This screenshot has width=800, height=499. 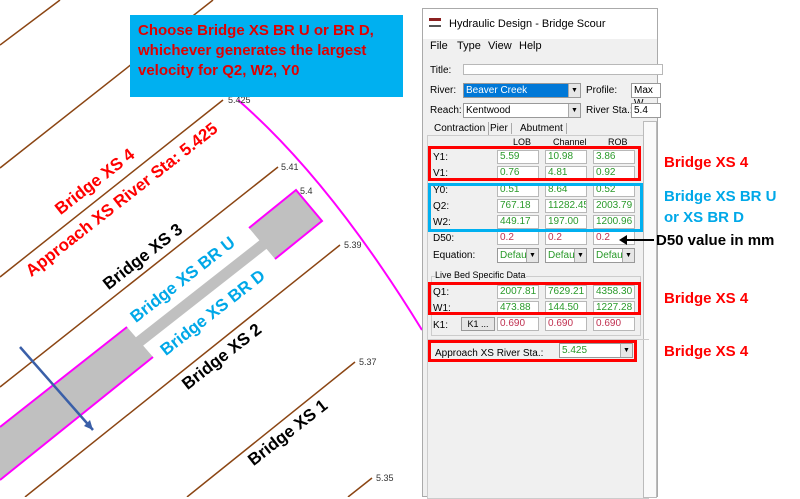 I want to click on highlight-box-br, so click(x=535, y=207).